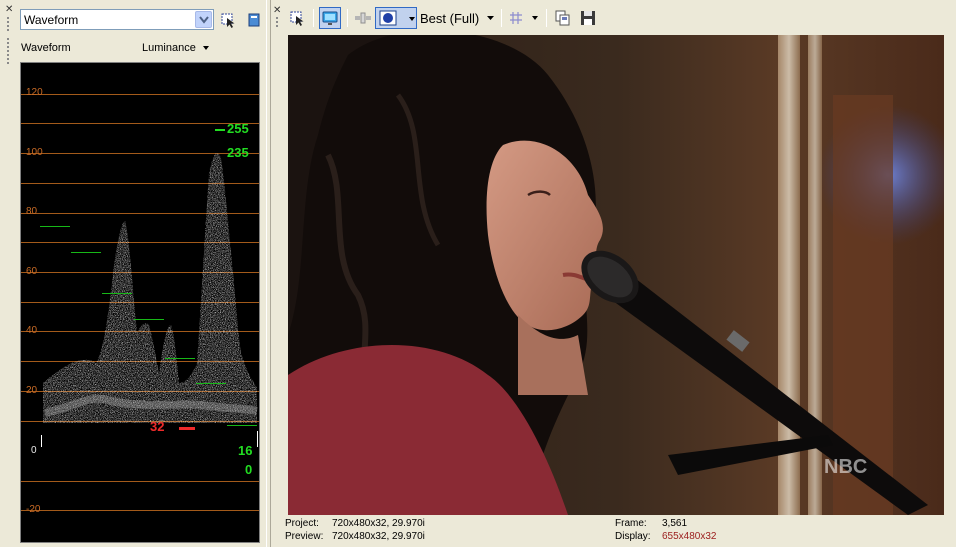 Image resolution: width=956 pixels, height=547 pixels. Describe the element at coordinates (9, 10) in the screenshot. I see `close-icon: ✕` at that location.